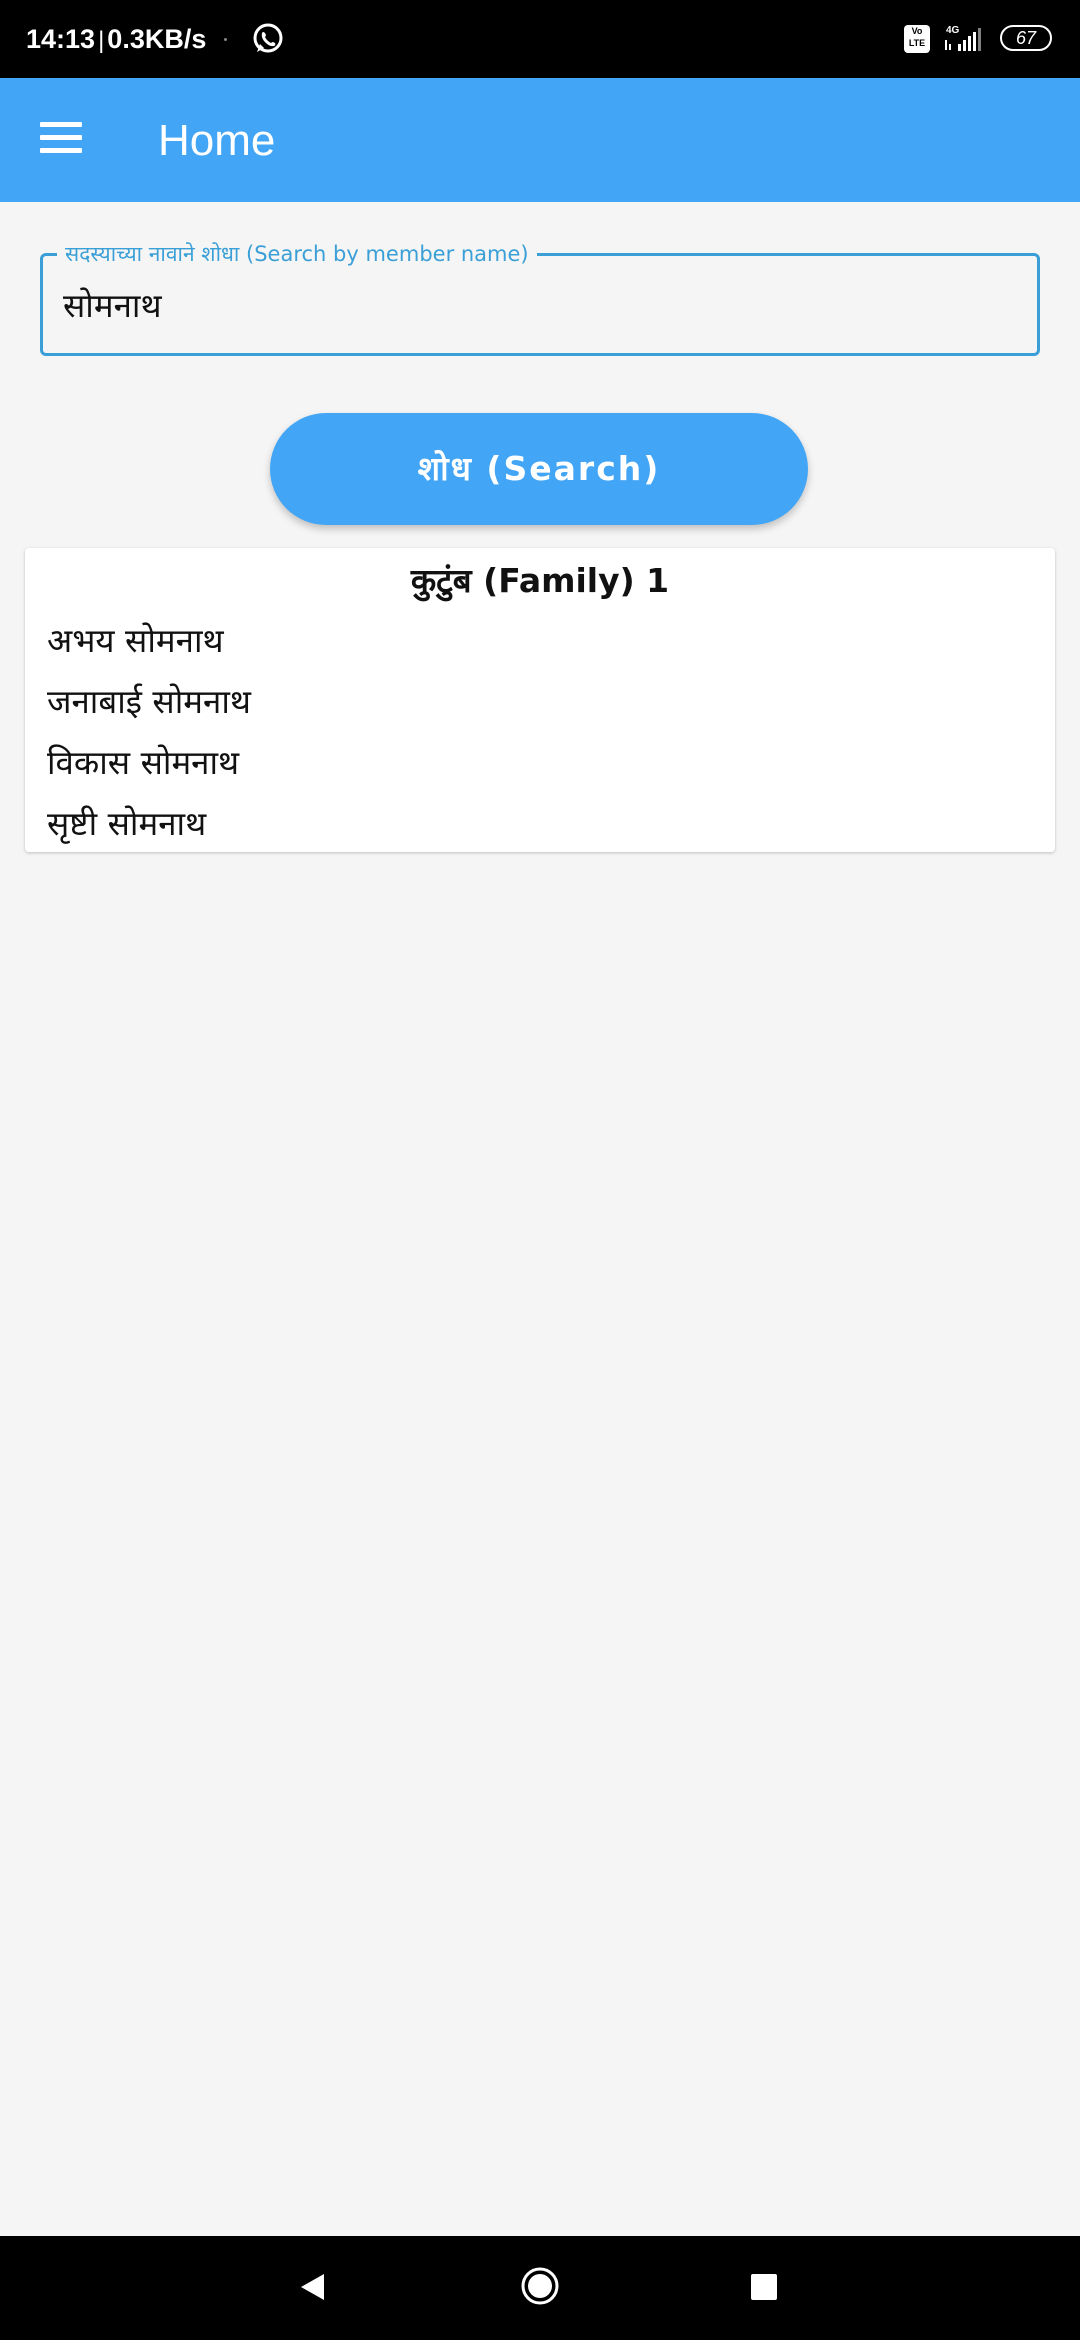  Describe the element at coordinates (533, 306) in the screenshot. I see `search-input` at that location.